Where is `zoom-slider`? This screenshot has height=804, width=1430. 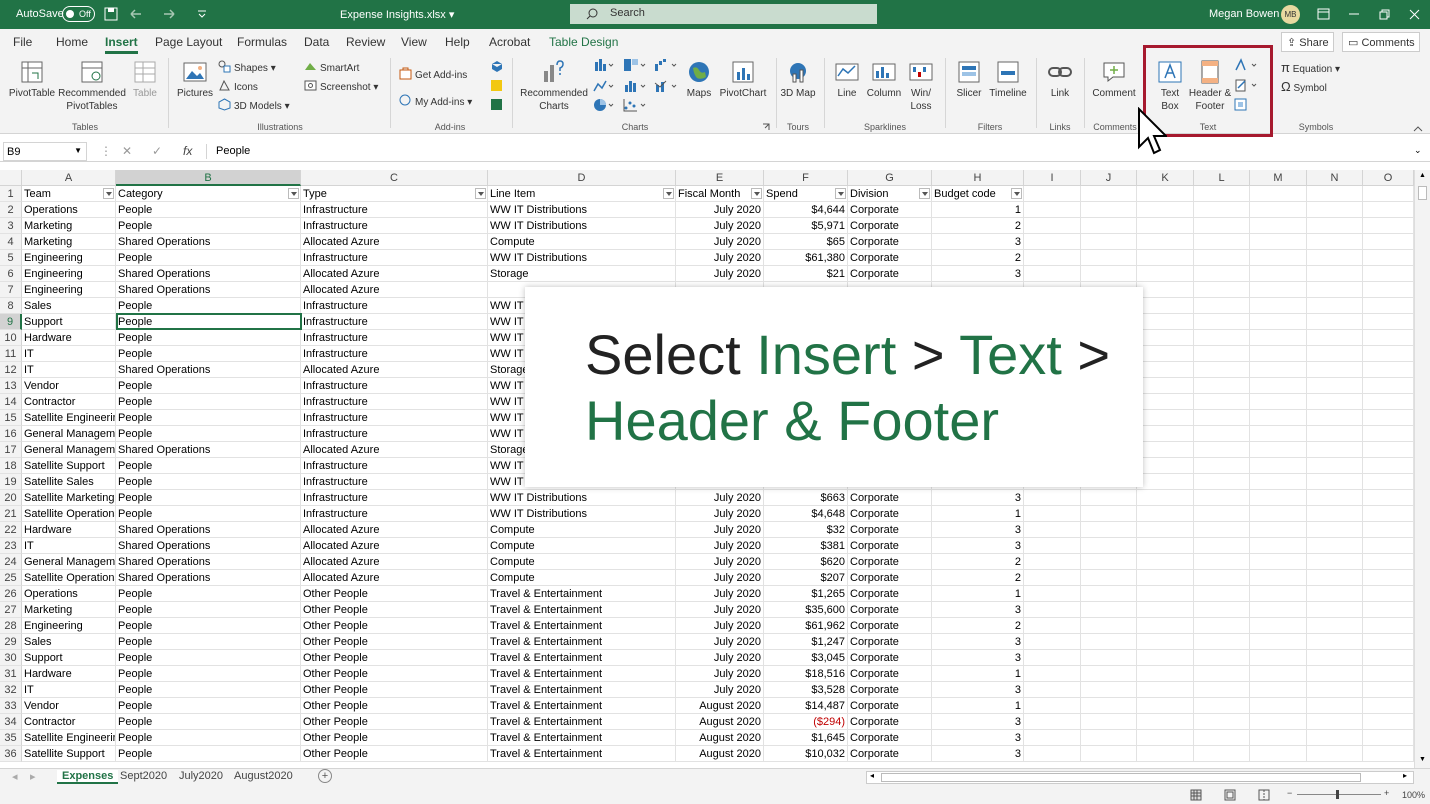 zoom-slider is located at coordinates (1339, 794).